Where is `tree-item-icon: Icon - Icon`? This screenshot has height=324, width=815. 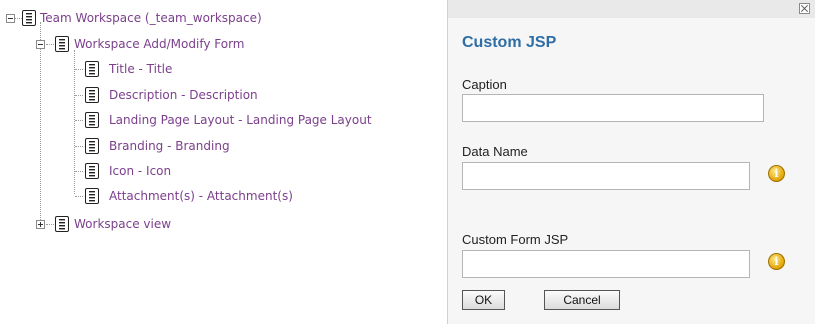 tree-item-icon: Icon - Icon is located at coordinates (140, 171).